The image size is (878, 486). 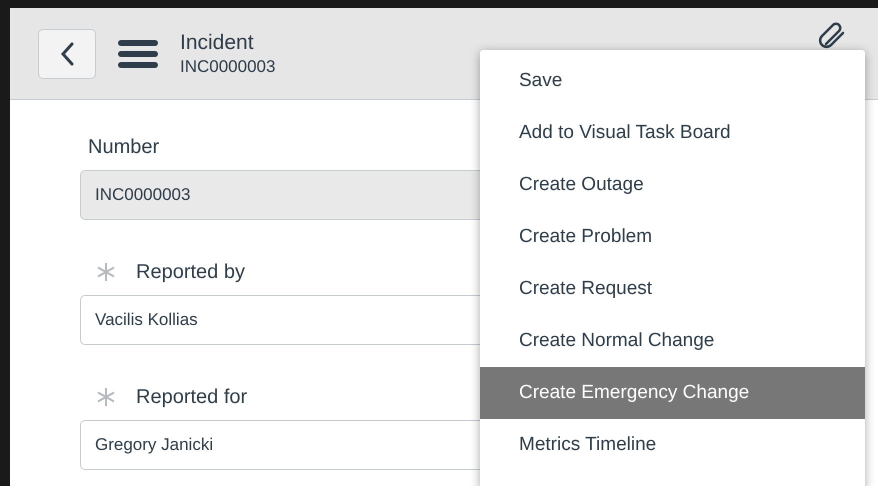 I want to click on menu-item: Save, so click(x=672, y=81).